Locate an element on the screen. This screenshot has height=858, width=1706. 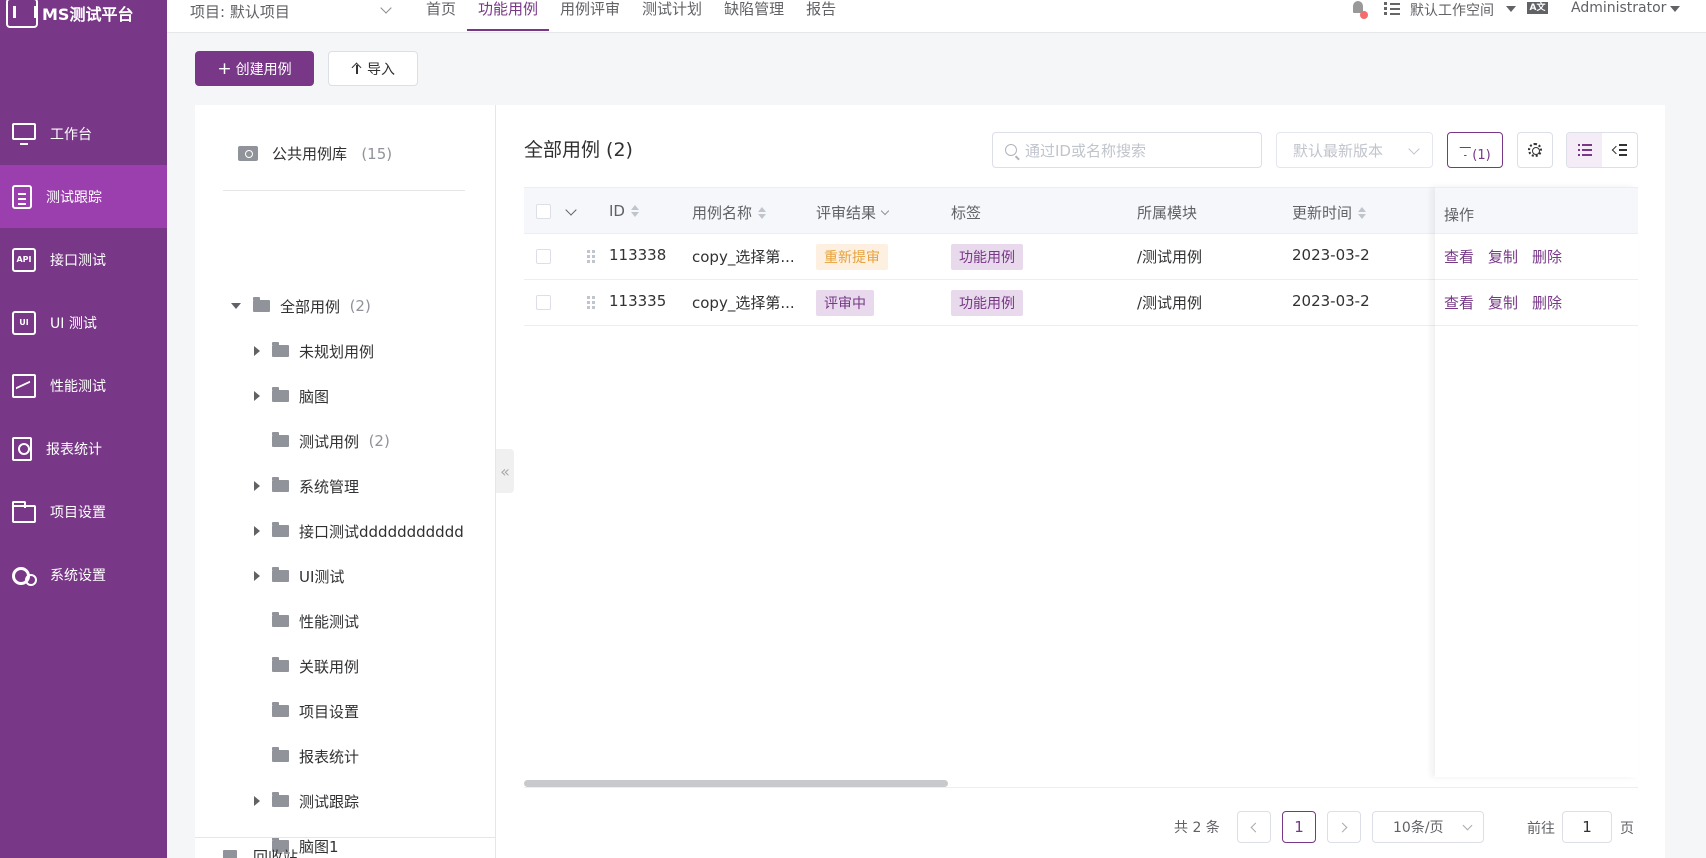
tree-node: 测试跟踪 is located at coordinates (306, 801).